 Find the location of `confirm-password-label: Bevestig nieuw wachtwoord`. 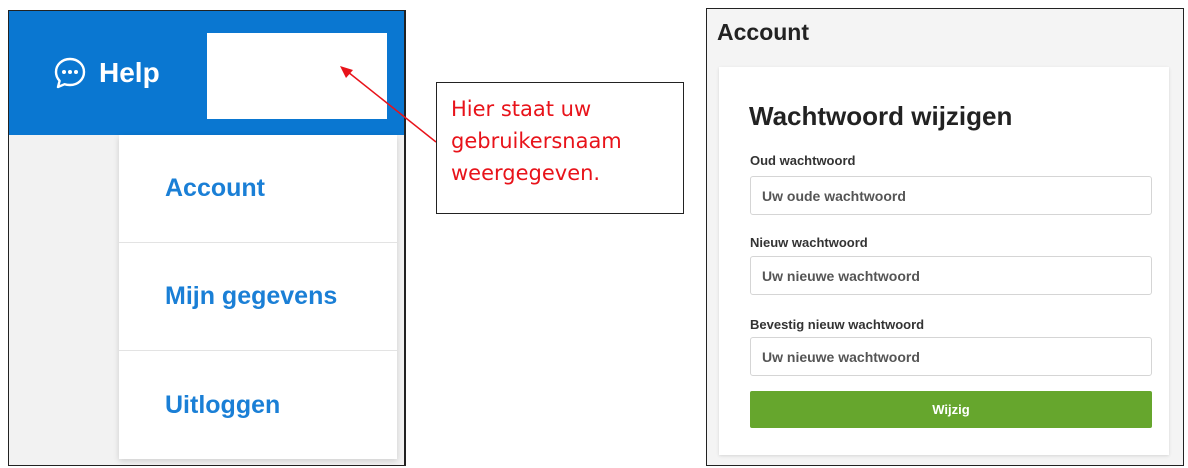

confirm-password-label: Bevestig nieuw wachtwoord is located at coordinates (837, 324).